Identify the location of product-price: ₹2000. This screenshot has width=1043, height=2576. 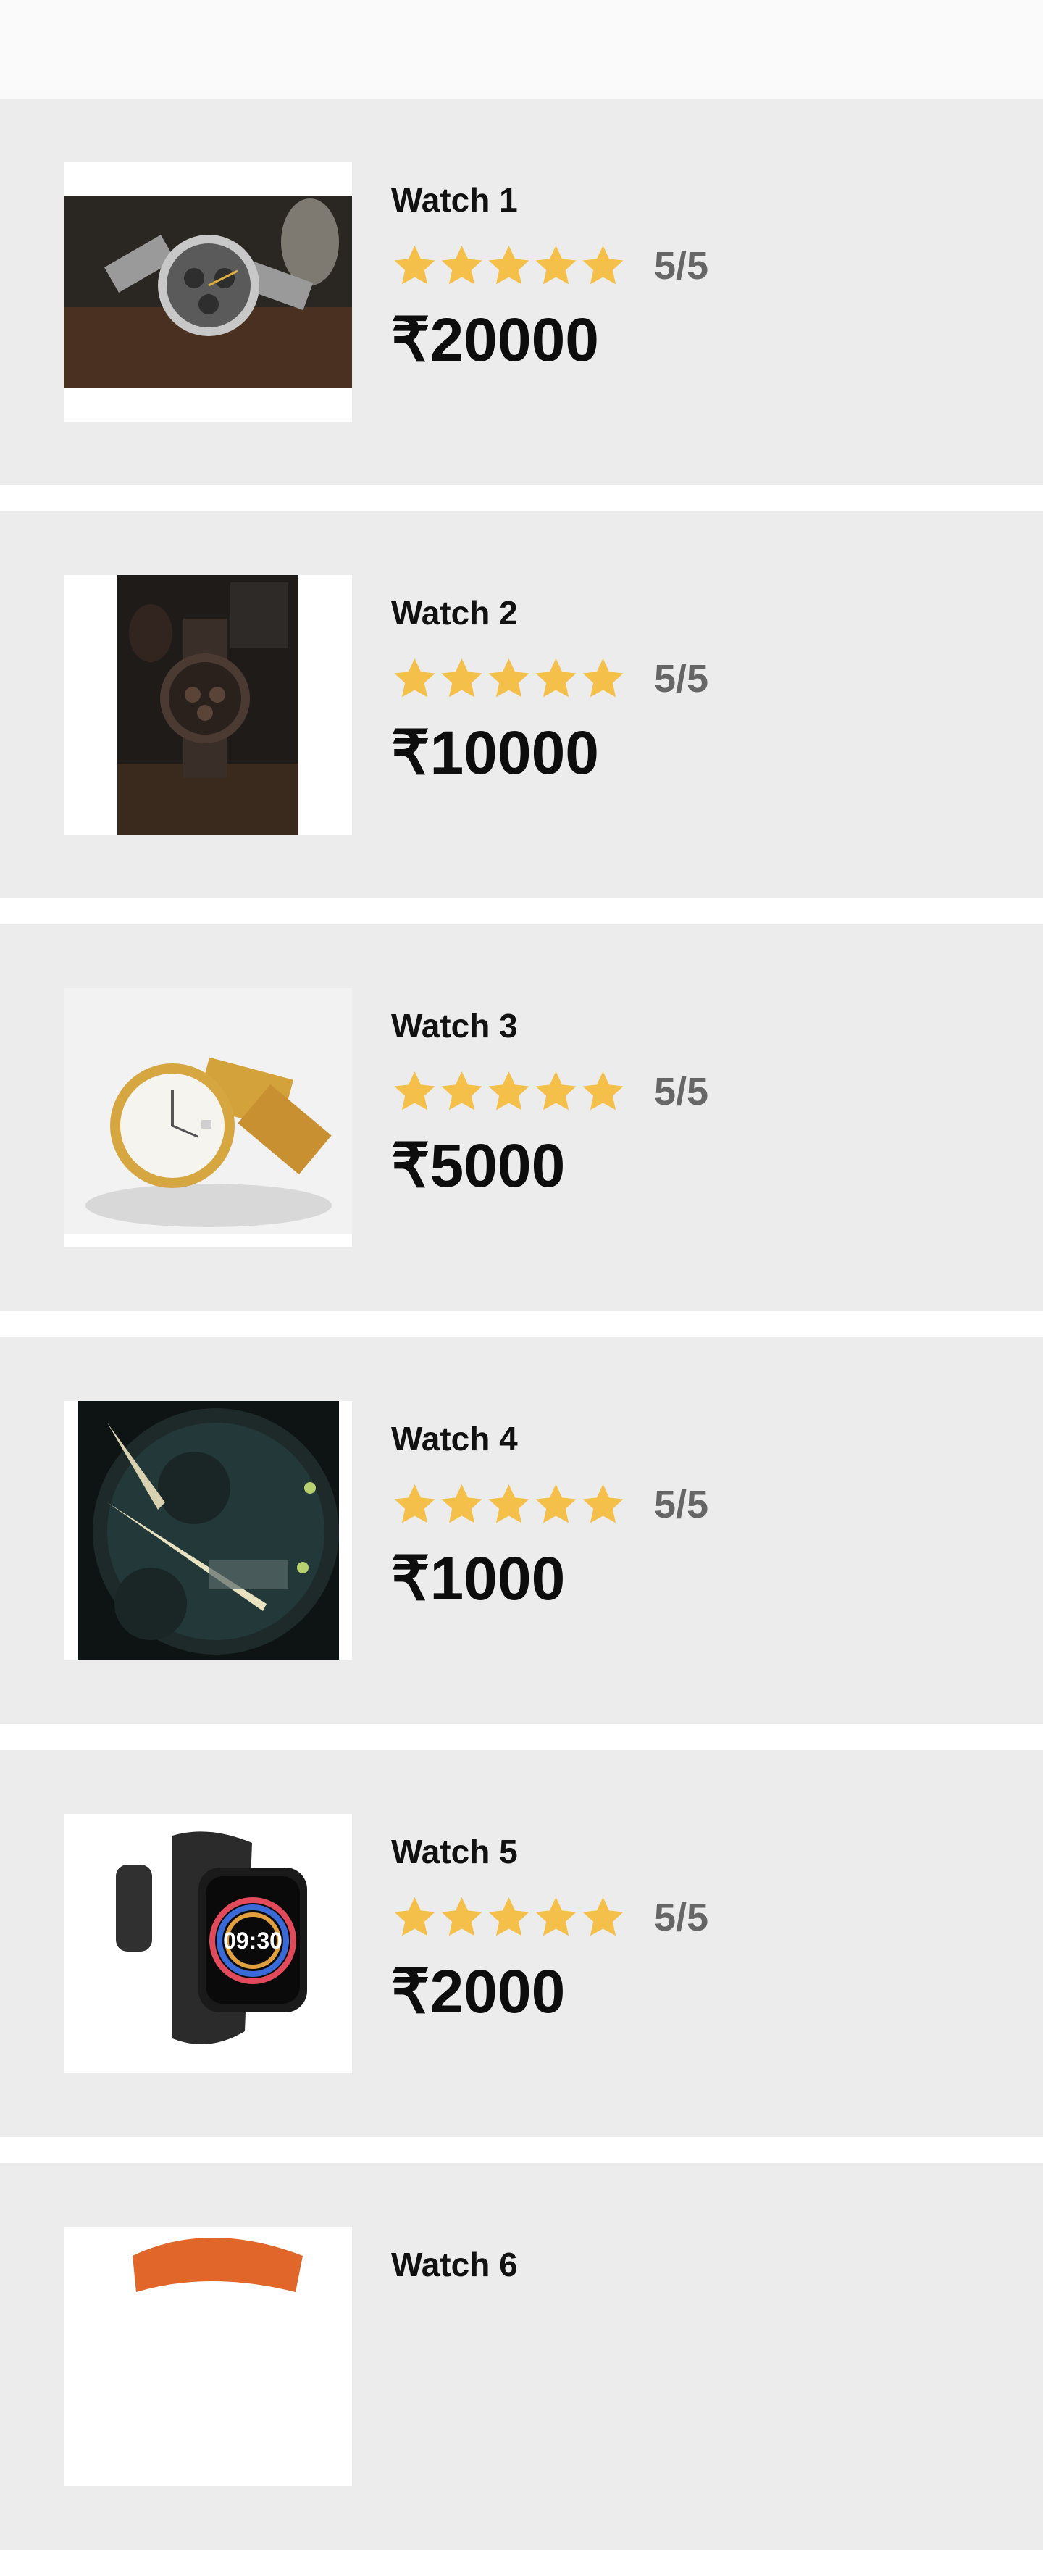
(478, 1991).